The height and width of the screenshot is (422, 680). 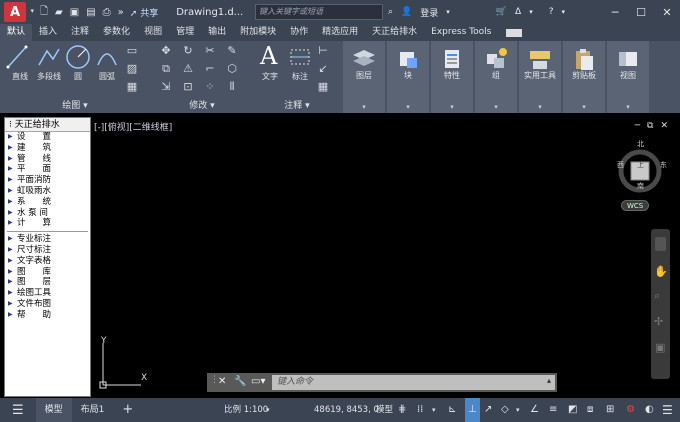 What do you see at coordinates (44, 12) in the screenshot?
I see `new-file-icon: 🗋` at bounding box center [44, 12].